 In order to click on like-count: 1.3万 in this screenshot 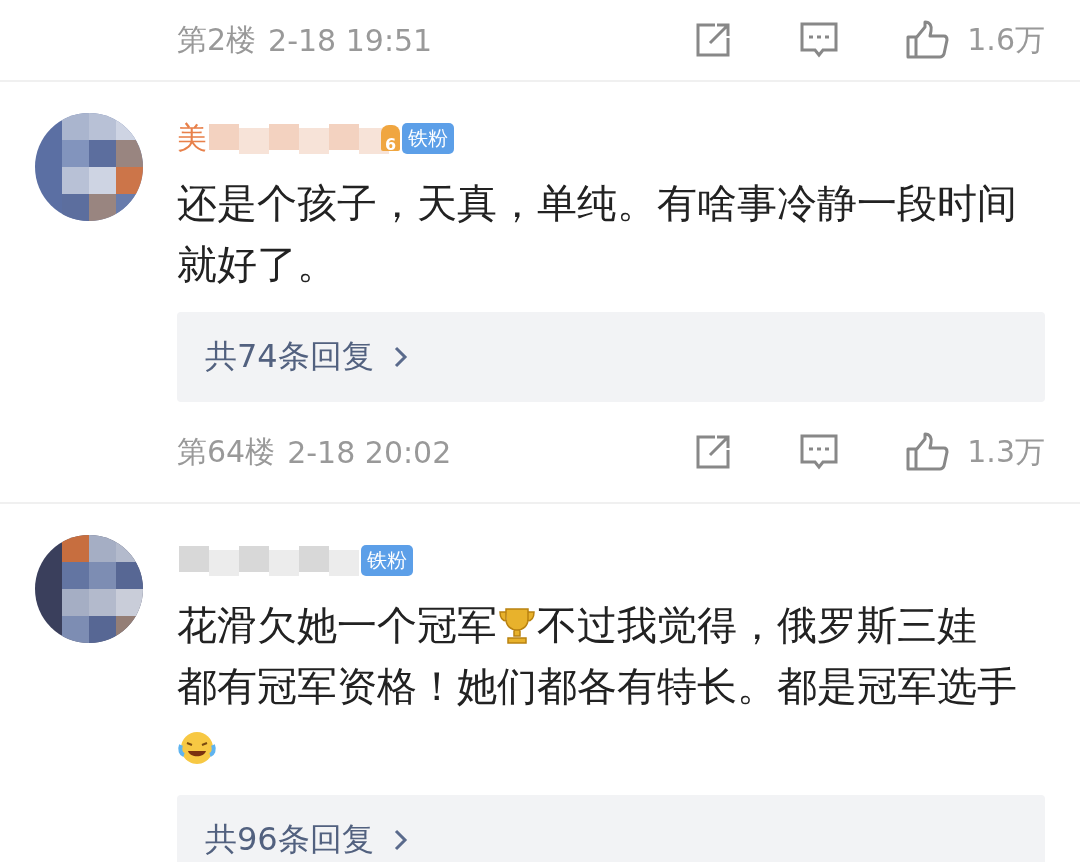, I will do `click(1006, 451)`.